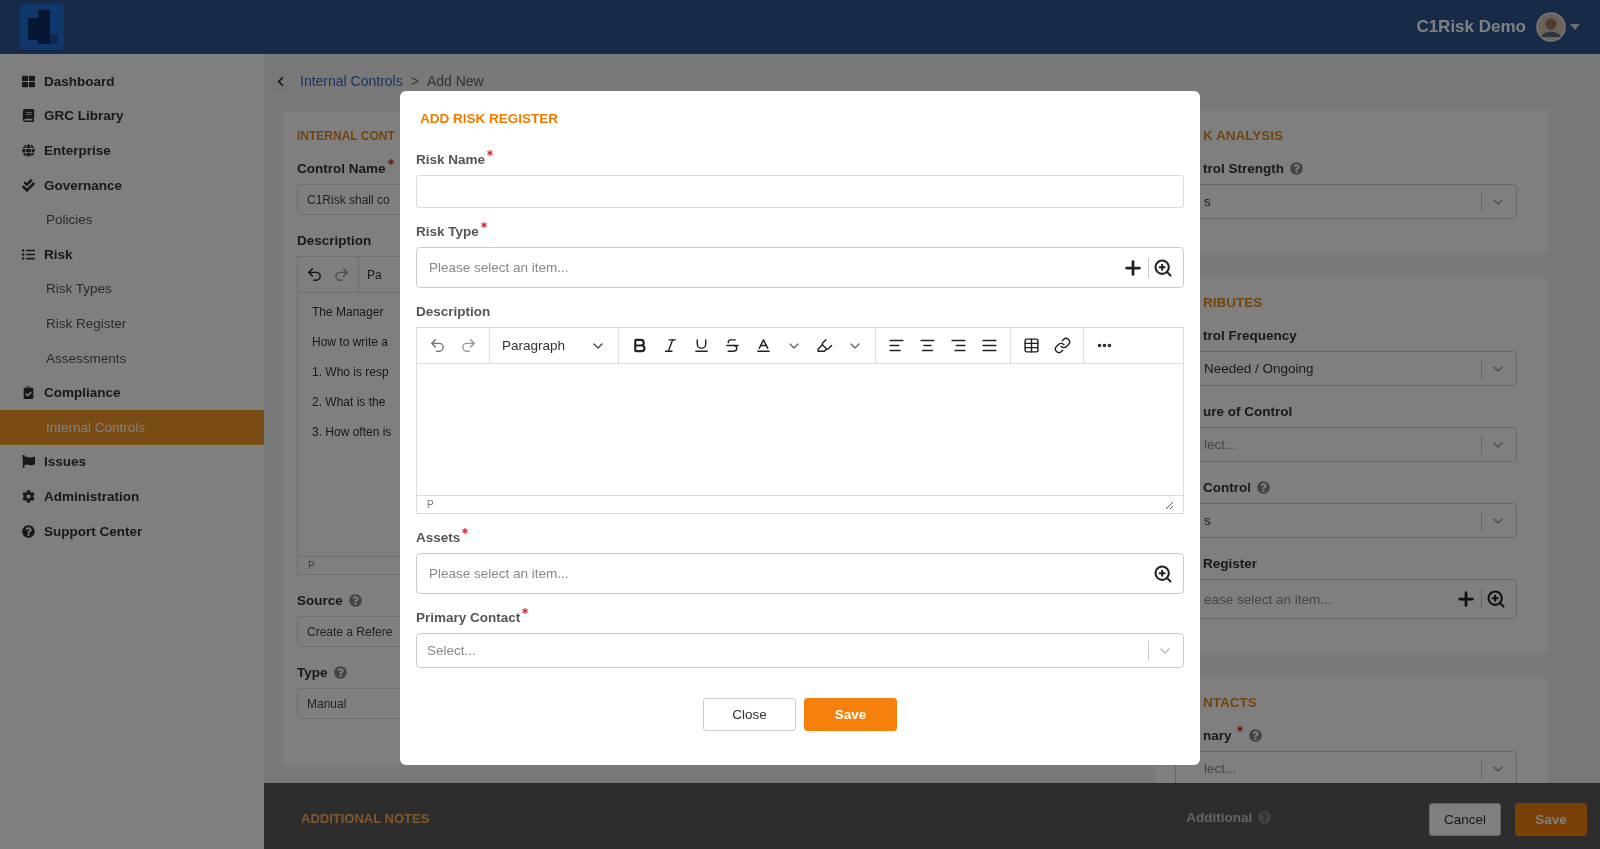  I want to click on sidebar-item: Dashboard, so click(132, 81).